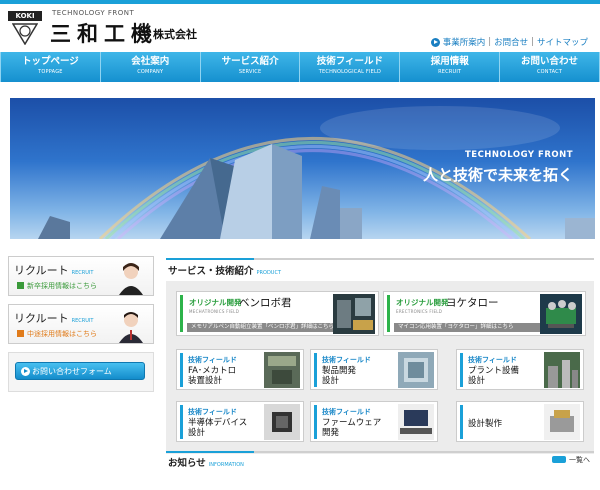 The image size is (600, 490). I want to click on contact-form-label: お問い合わせフォーム, so click(72, 371).